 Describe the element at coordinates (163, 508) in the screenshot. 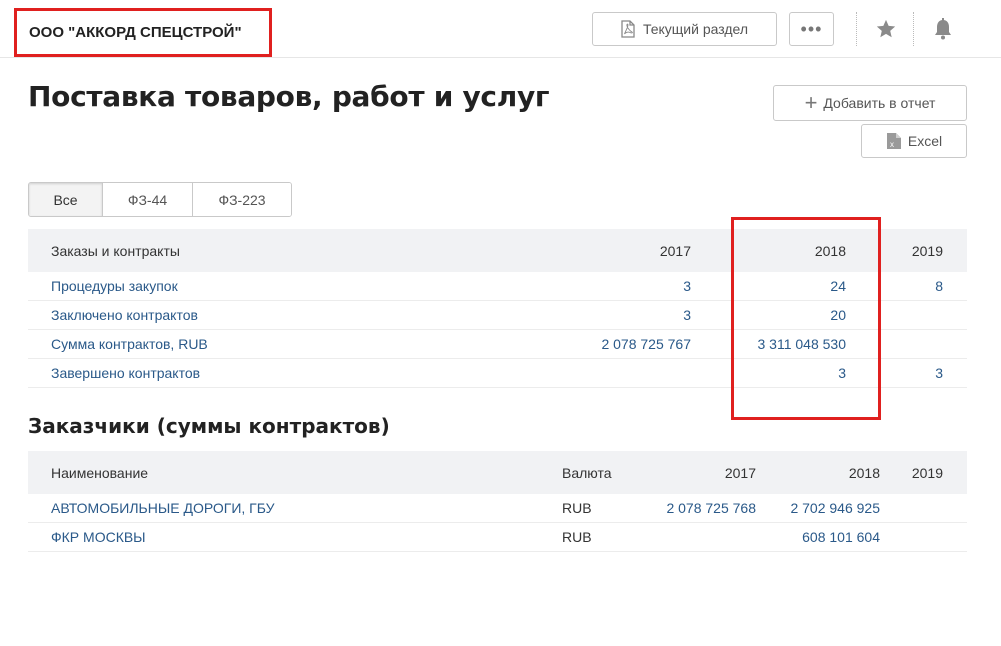

I see `customer-link: АВТОМОБИЛЬНЫЕ ДОРОГИ, ГБУ` at that location.